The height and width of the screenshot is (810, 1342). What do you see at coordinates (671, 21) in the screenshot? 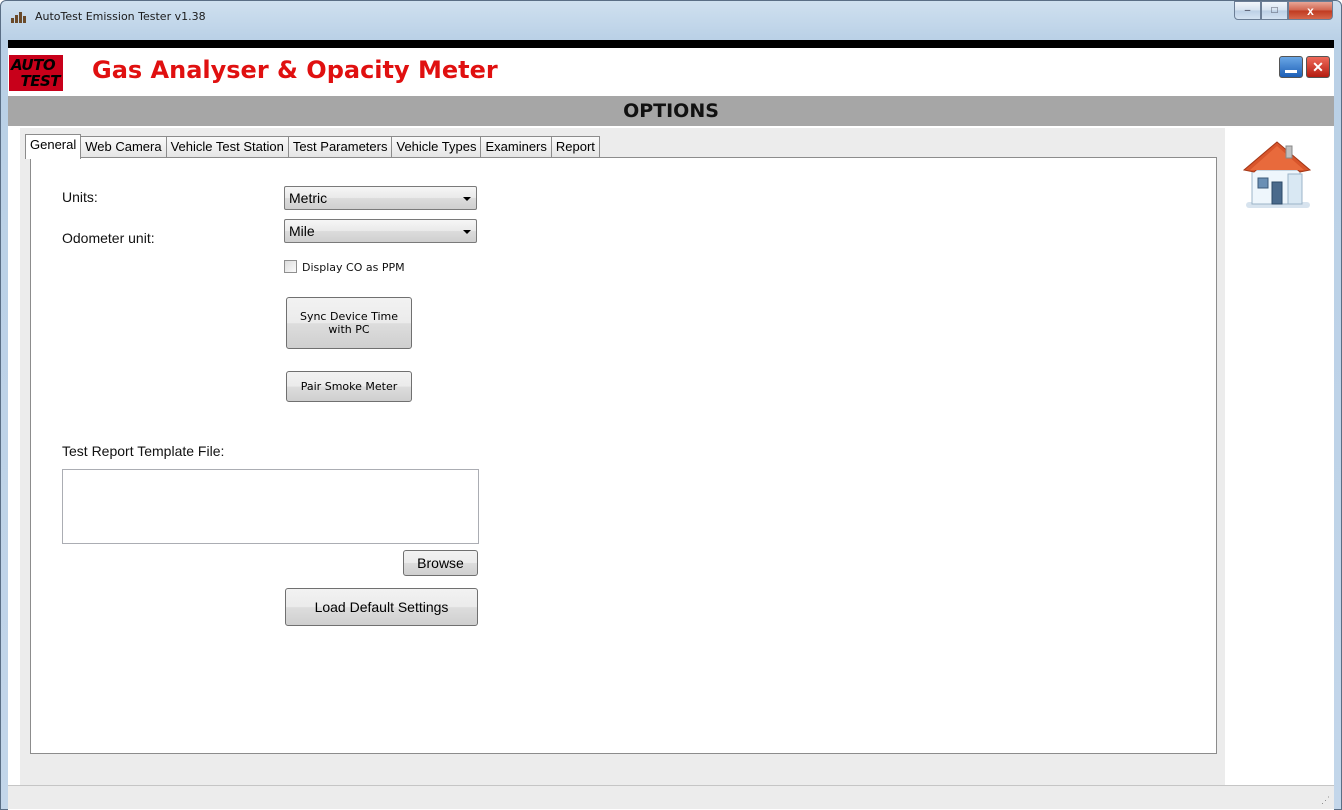
I see `title-bar: AutoTest Emission Tester v1.38 – □ x` at bounding box center [671, 21].